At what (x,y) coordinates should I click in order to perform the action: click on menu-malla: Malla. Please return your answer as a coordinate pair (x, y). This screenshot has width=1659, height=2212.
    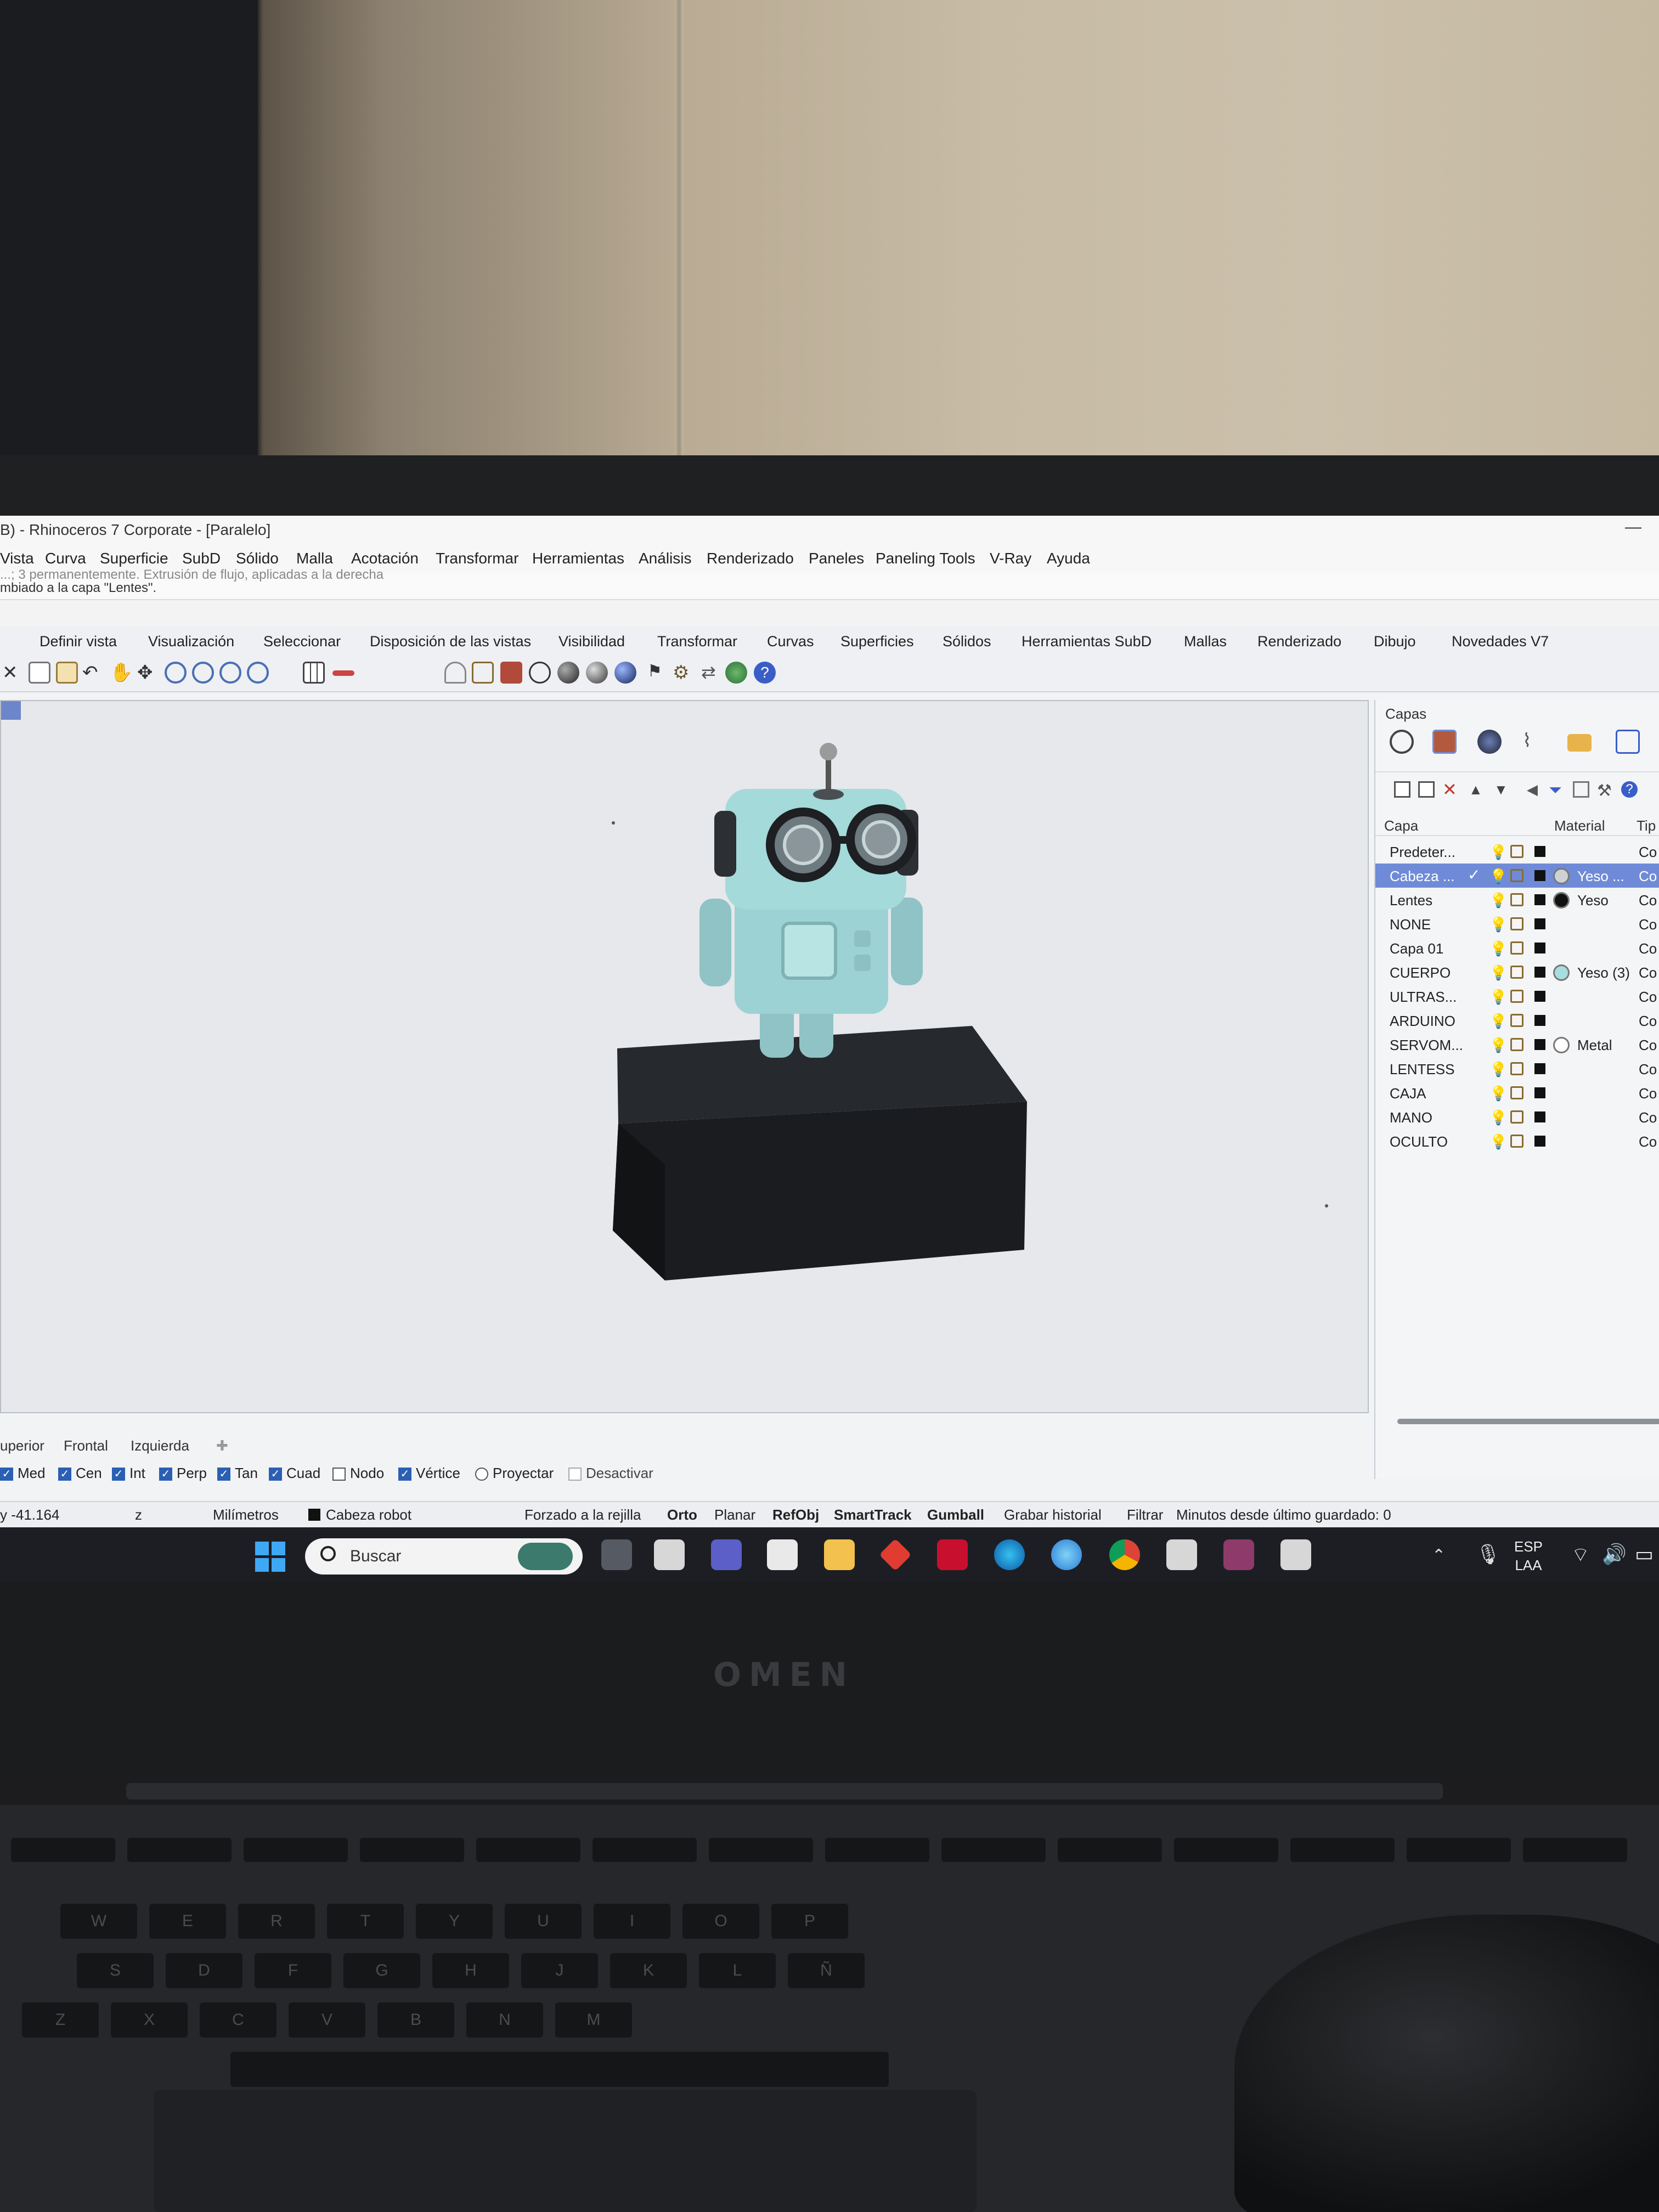
    Looking at the image, I should click on (314, 558).